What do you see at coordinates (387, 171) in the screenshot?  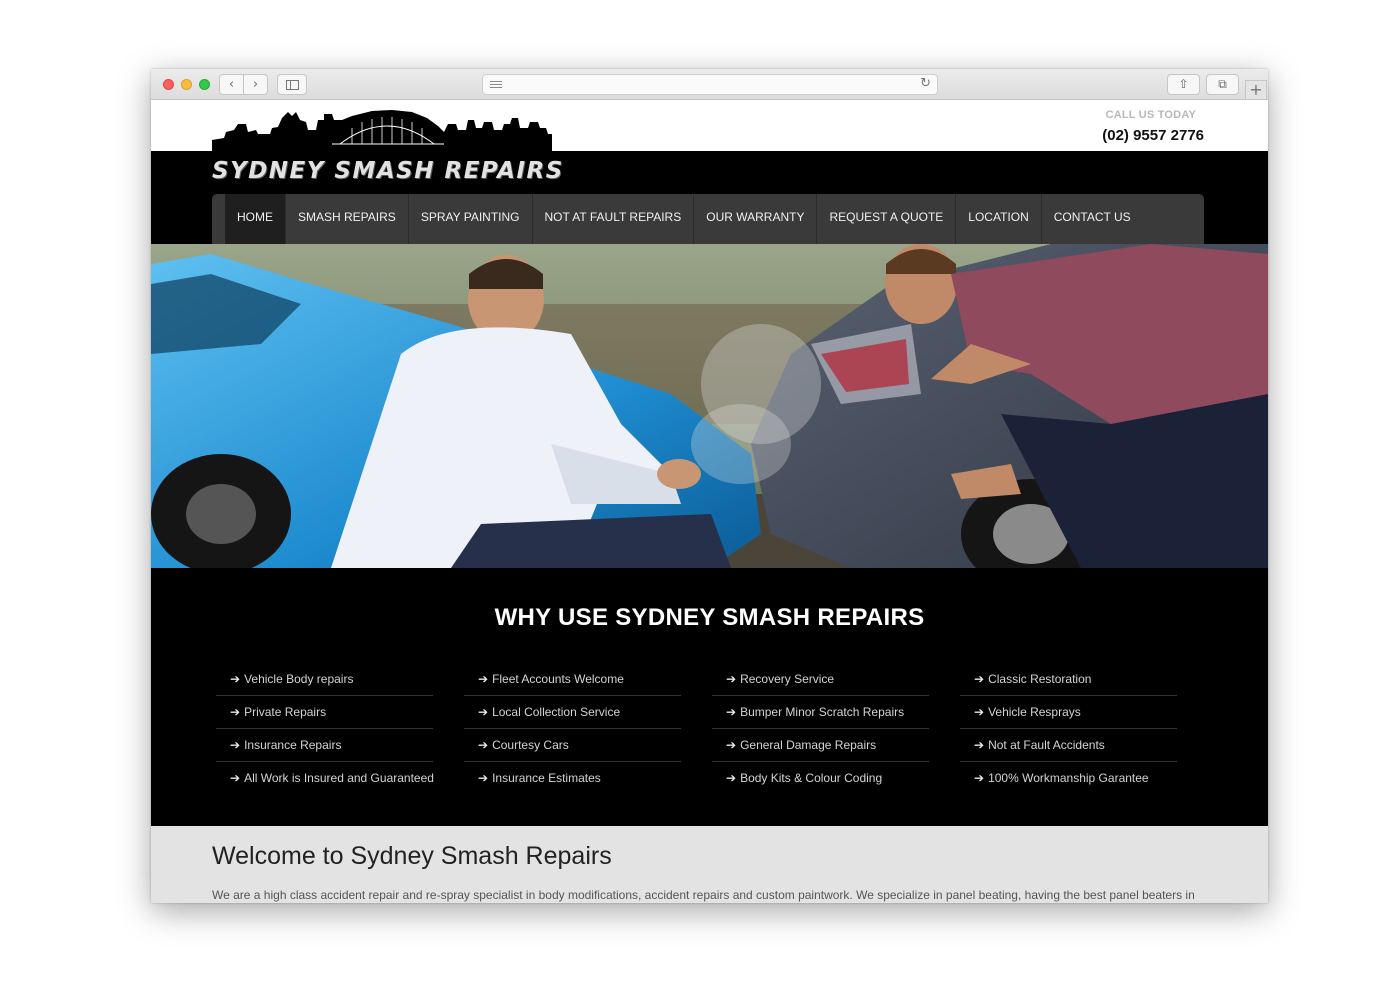 I see `site-logo-text: SYDNEY SMASH REPAIRS` at bounding box center [387, 171].